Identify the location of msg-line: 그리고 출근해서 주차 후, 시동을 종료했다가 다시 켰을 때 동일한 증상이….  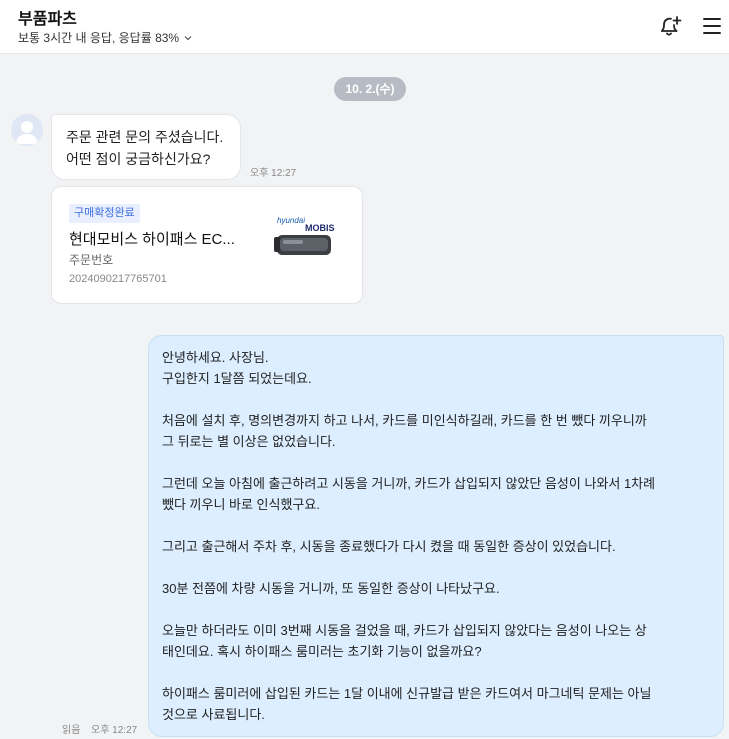
(389, 546).